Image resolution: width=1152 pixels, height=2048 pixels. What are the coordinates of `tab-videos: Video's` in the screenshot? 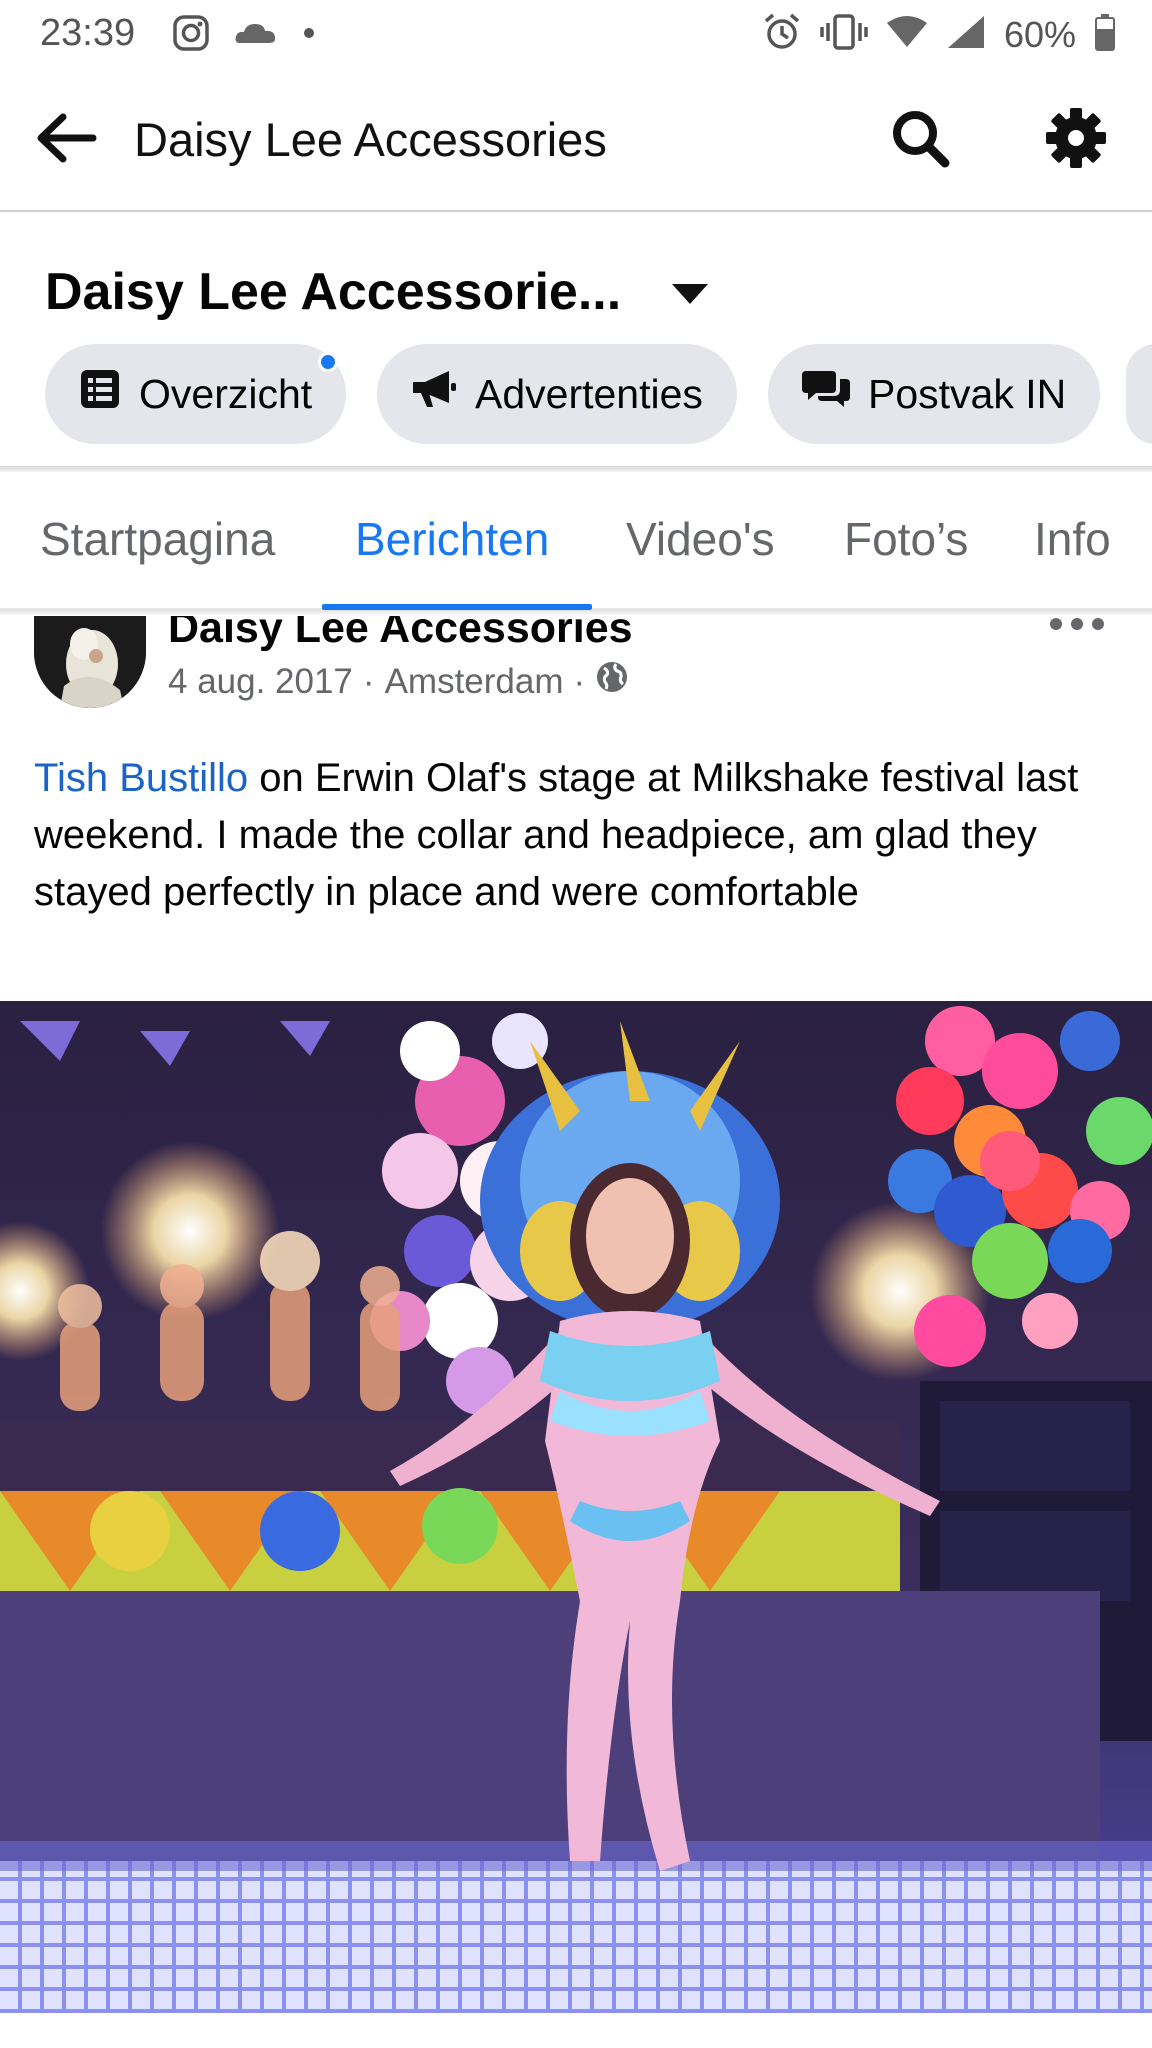 It's located at (700, 539).